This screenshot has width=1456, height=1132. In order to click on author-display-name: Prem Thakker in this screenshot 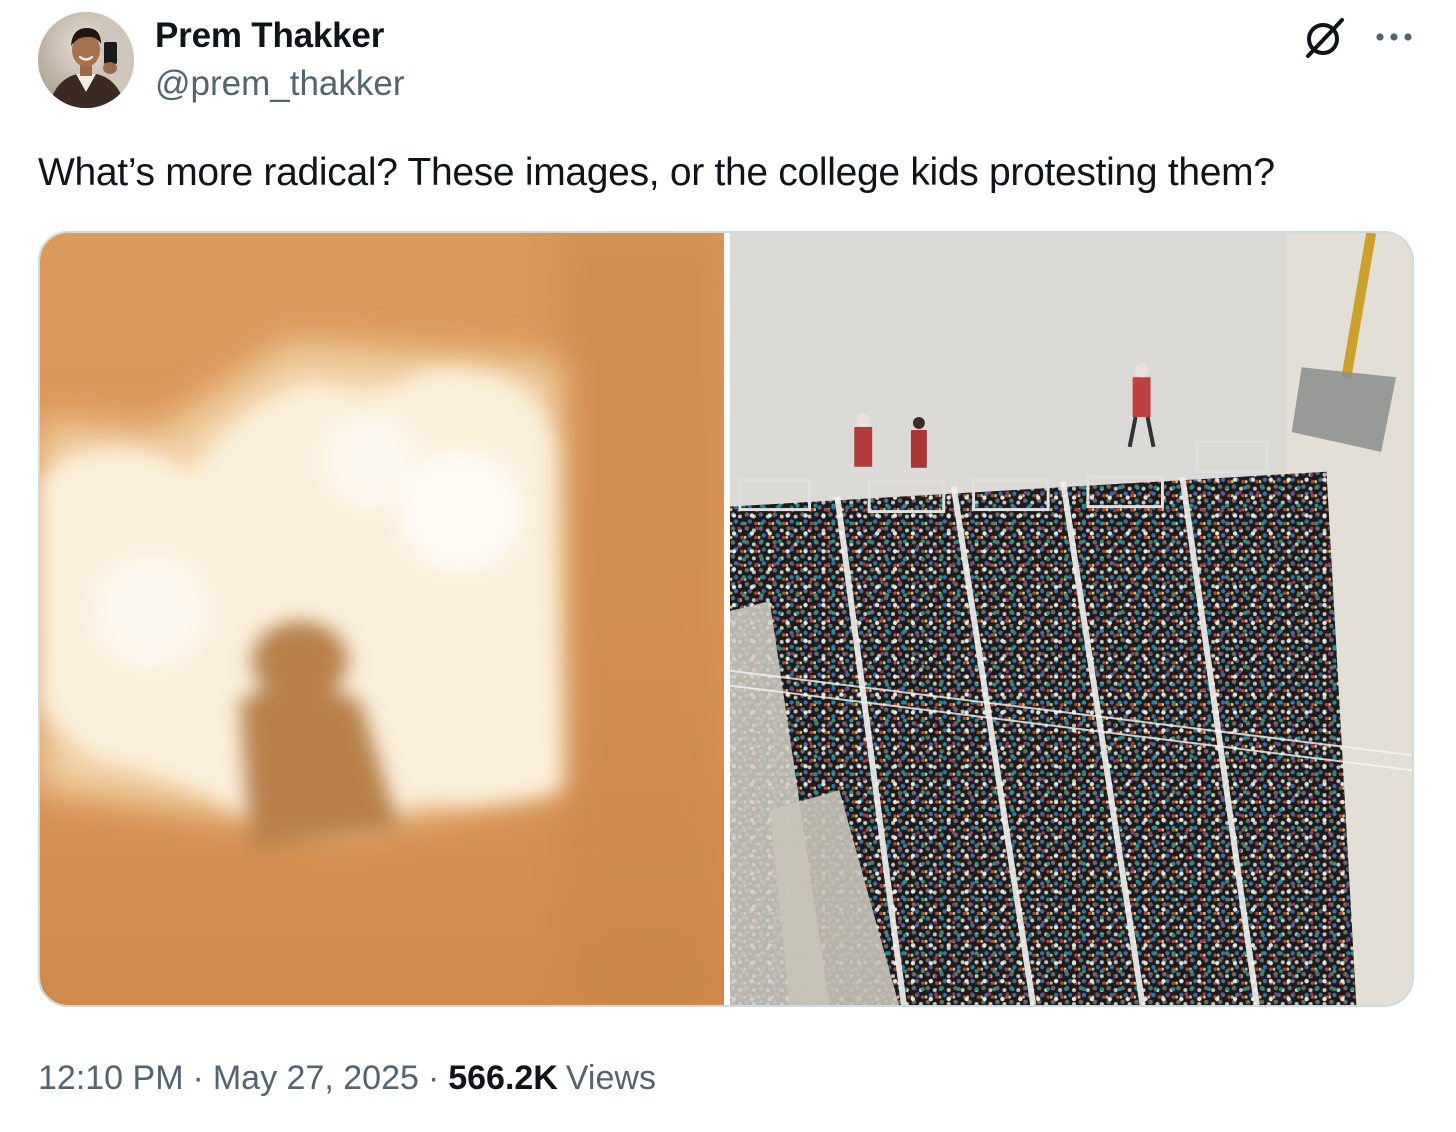, I will do `click(269, 36)`.